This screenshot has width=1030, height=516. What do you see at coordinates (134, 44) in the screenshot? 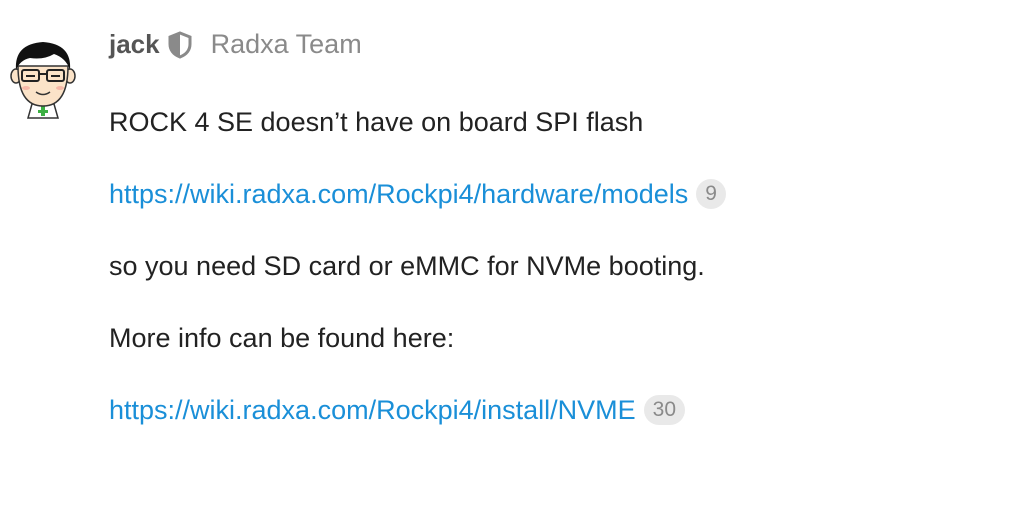
I see `username: jack` at bounding box center [134, 44].